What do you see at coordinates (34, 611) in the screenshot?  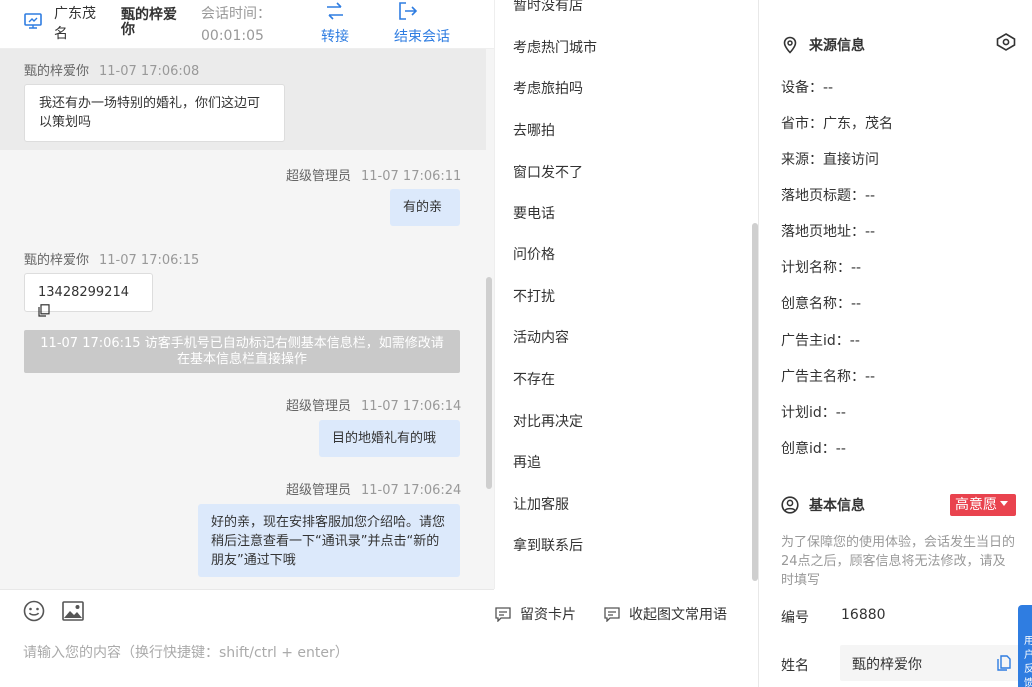 I see `emoji-icon` at bounding box center [34, 611].